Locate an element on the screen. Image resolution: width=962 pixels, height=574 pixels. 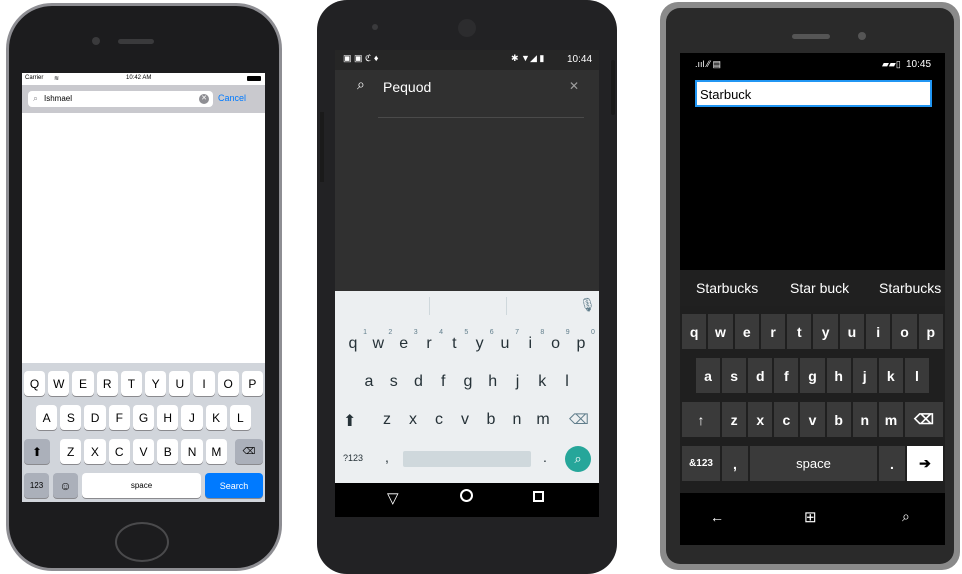
key-w: w is located at coordinates (720, 331).